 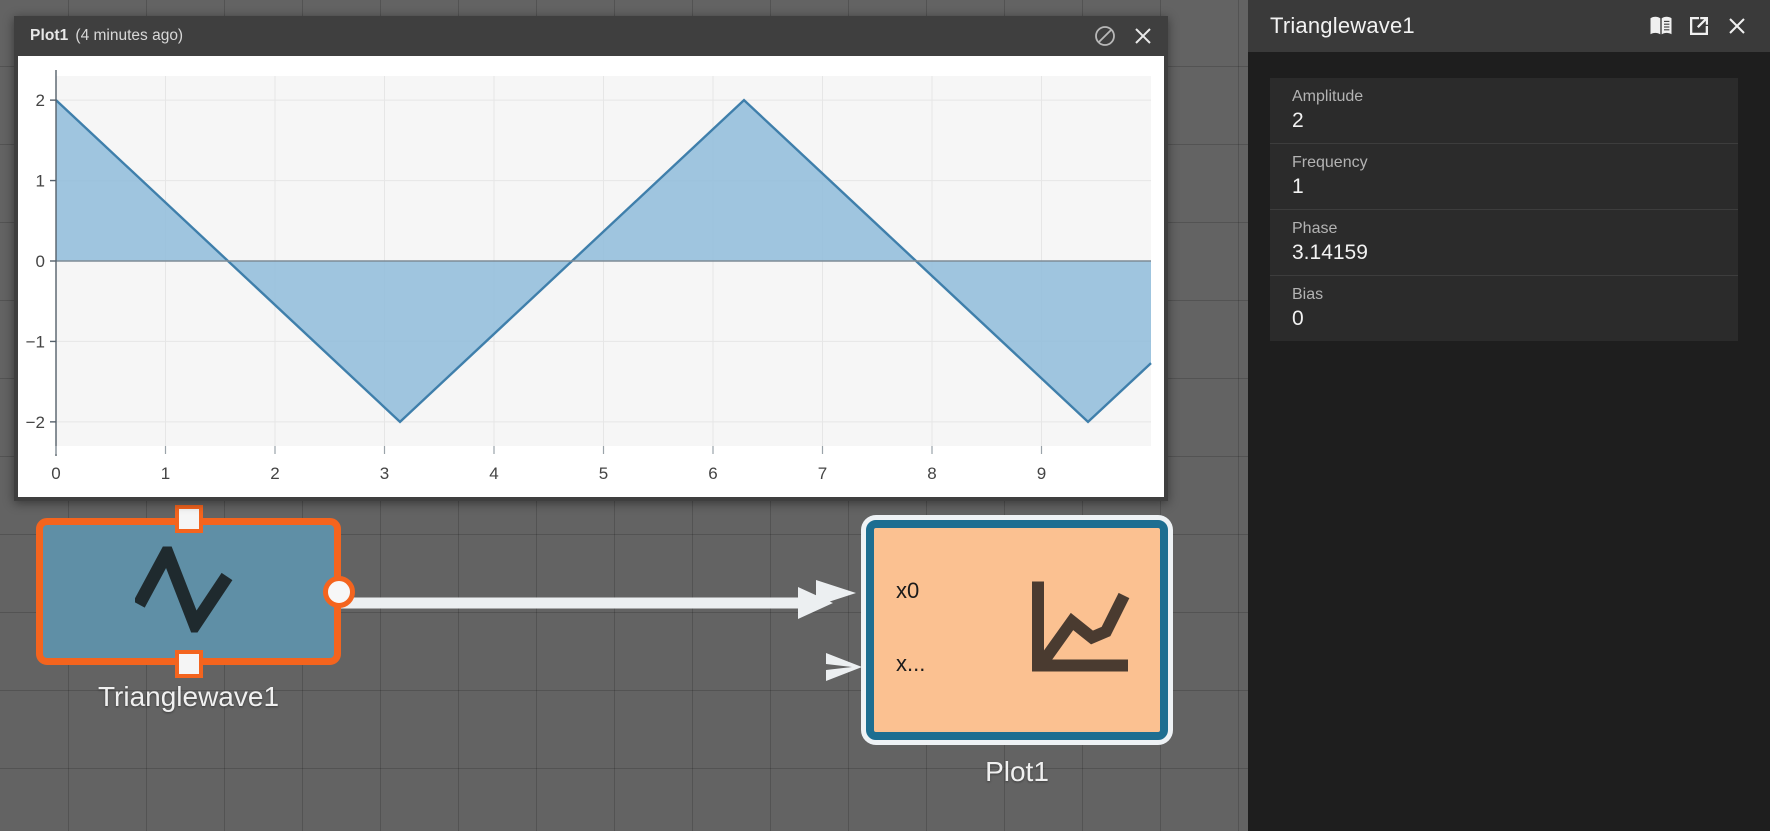 What do you see at coordinates (1330, 162) in the screenshot?
I see `property-label: Frequency` at bounding box center [1330, 162].